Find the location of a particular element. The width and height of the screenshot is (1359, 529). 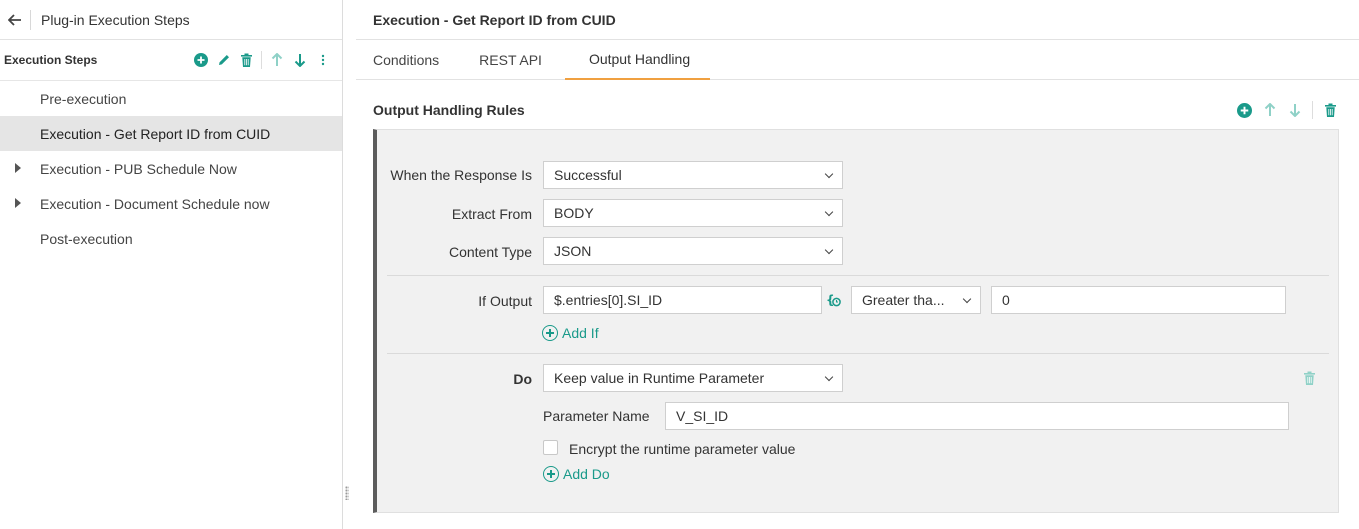

step-pub-schedule-now: Execution - PUB Schedule Now is located at coordinates (171, 168).